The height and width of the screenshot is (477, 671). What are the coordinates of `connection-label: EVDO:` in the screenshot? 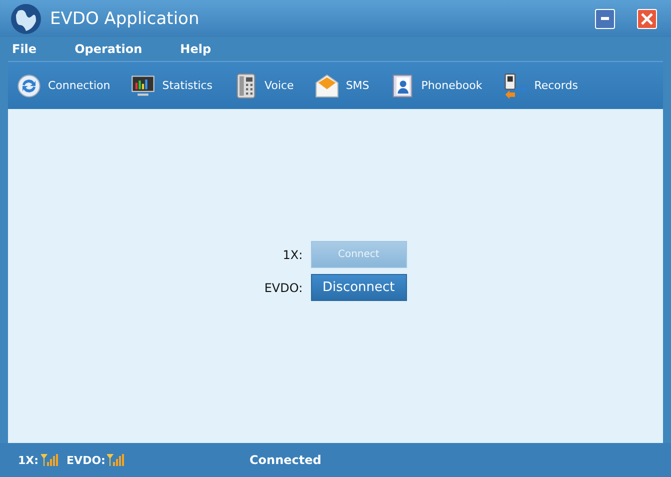 It's located at (283, 287).